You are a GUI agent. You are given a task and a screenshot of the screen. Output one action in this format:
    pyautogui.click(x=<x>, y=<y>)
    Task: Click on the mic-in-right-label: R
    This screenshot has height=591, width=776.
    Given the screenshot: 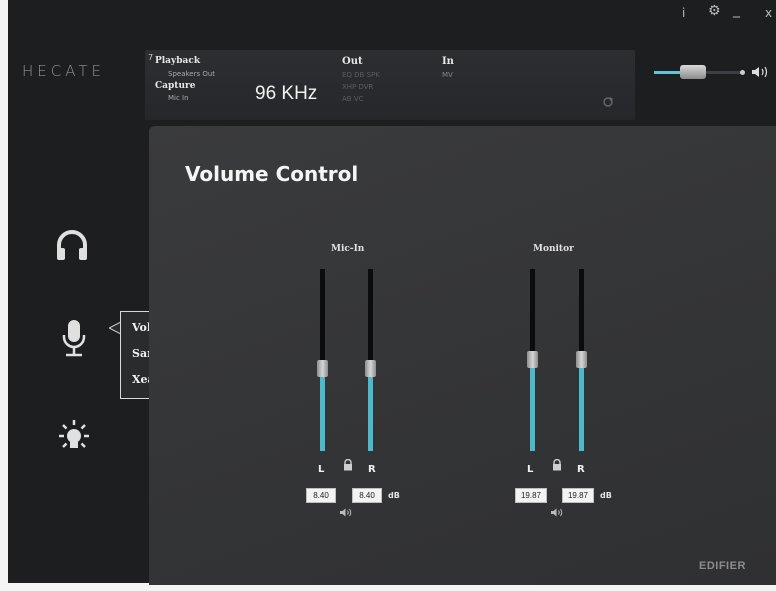 What is the action you would take?
    pyautogui.click(x=372, y=469)
    